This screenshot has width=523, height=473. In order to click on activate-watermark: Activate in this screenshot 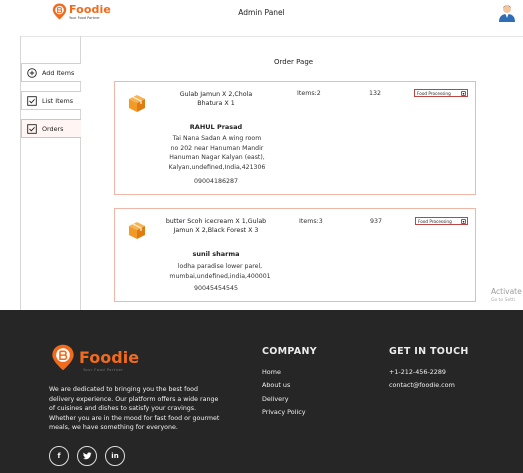, I will do `click(506, 291)`.